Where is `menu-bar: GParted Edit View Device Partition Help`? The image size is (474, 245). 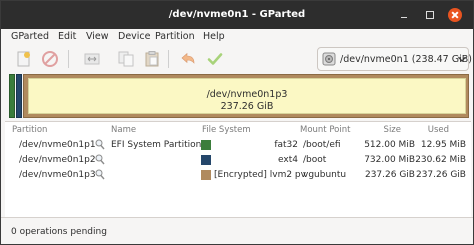
menu-bar: GParted Edit View Device Partition Help is located at coordinates (237, 37).